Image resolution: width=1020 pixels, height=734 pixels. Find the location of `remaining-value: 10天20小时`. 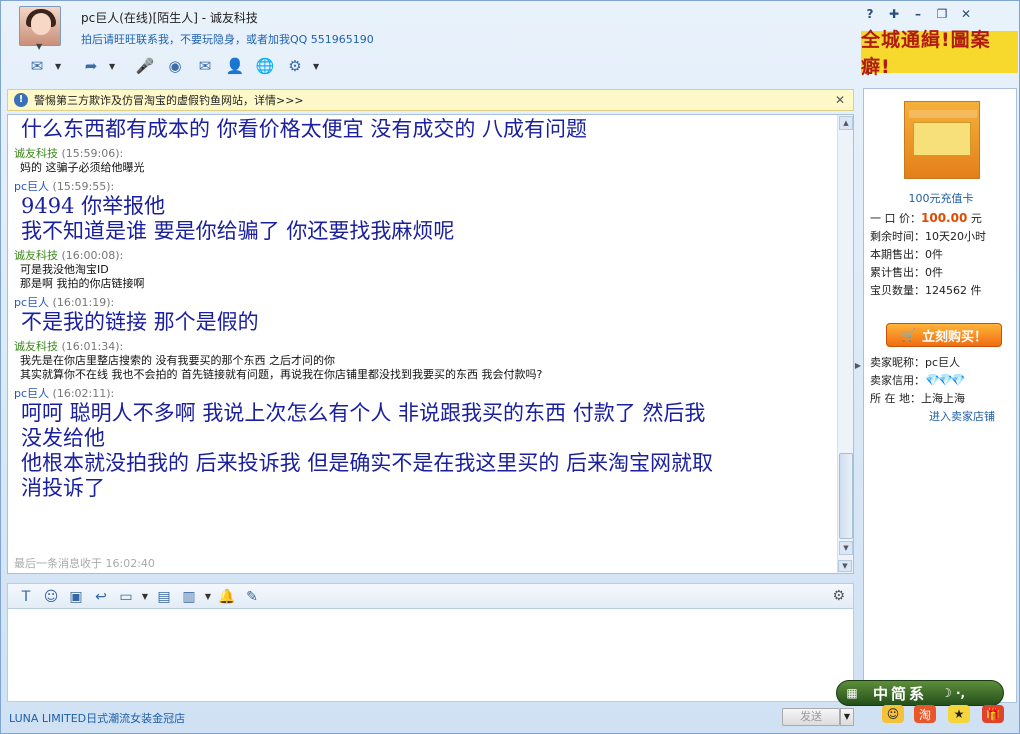

remaining-value: 10天20小时 is located at coordinates (955, 236).